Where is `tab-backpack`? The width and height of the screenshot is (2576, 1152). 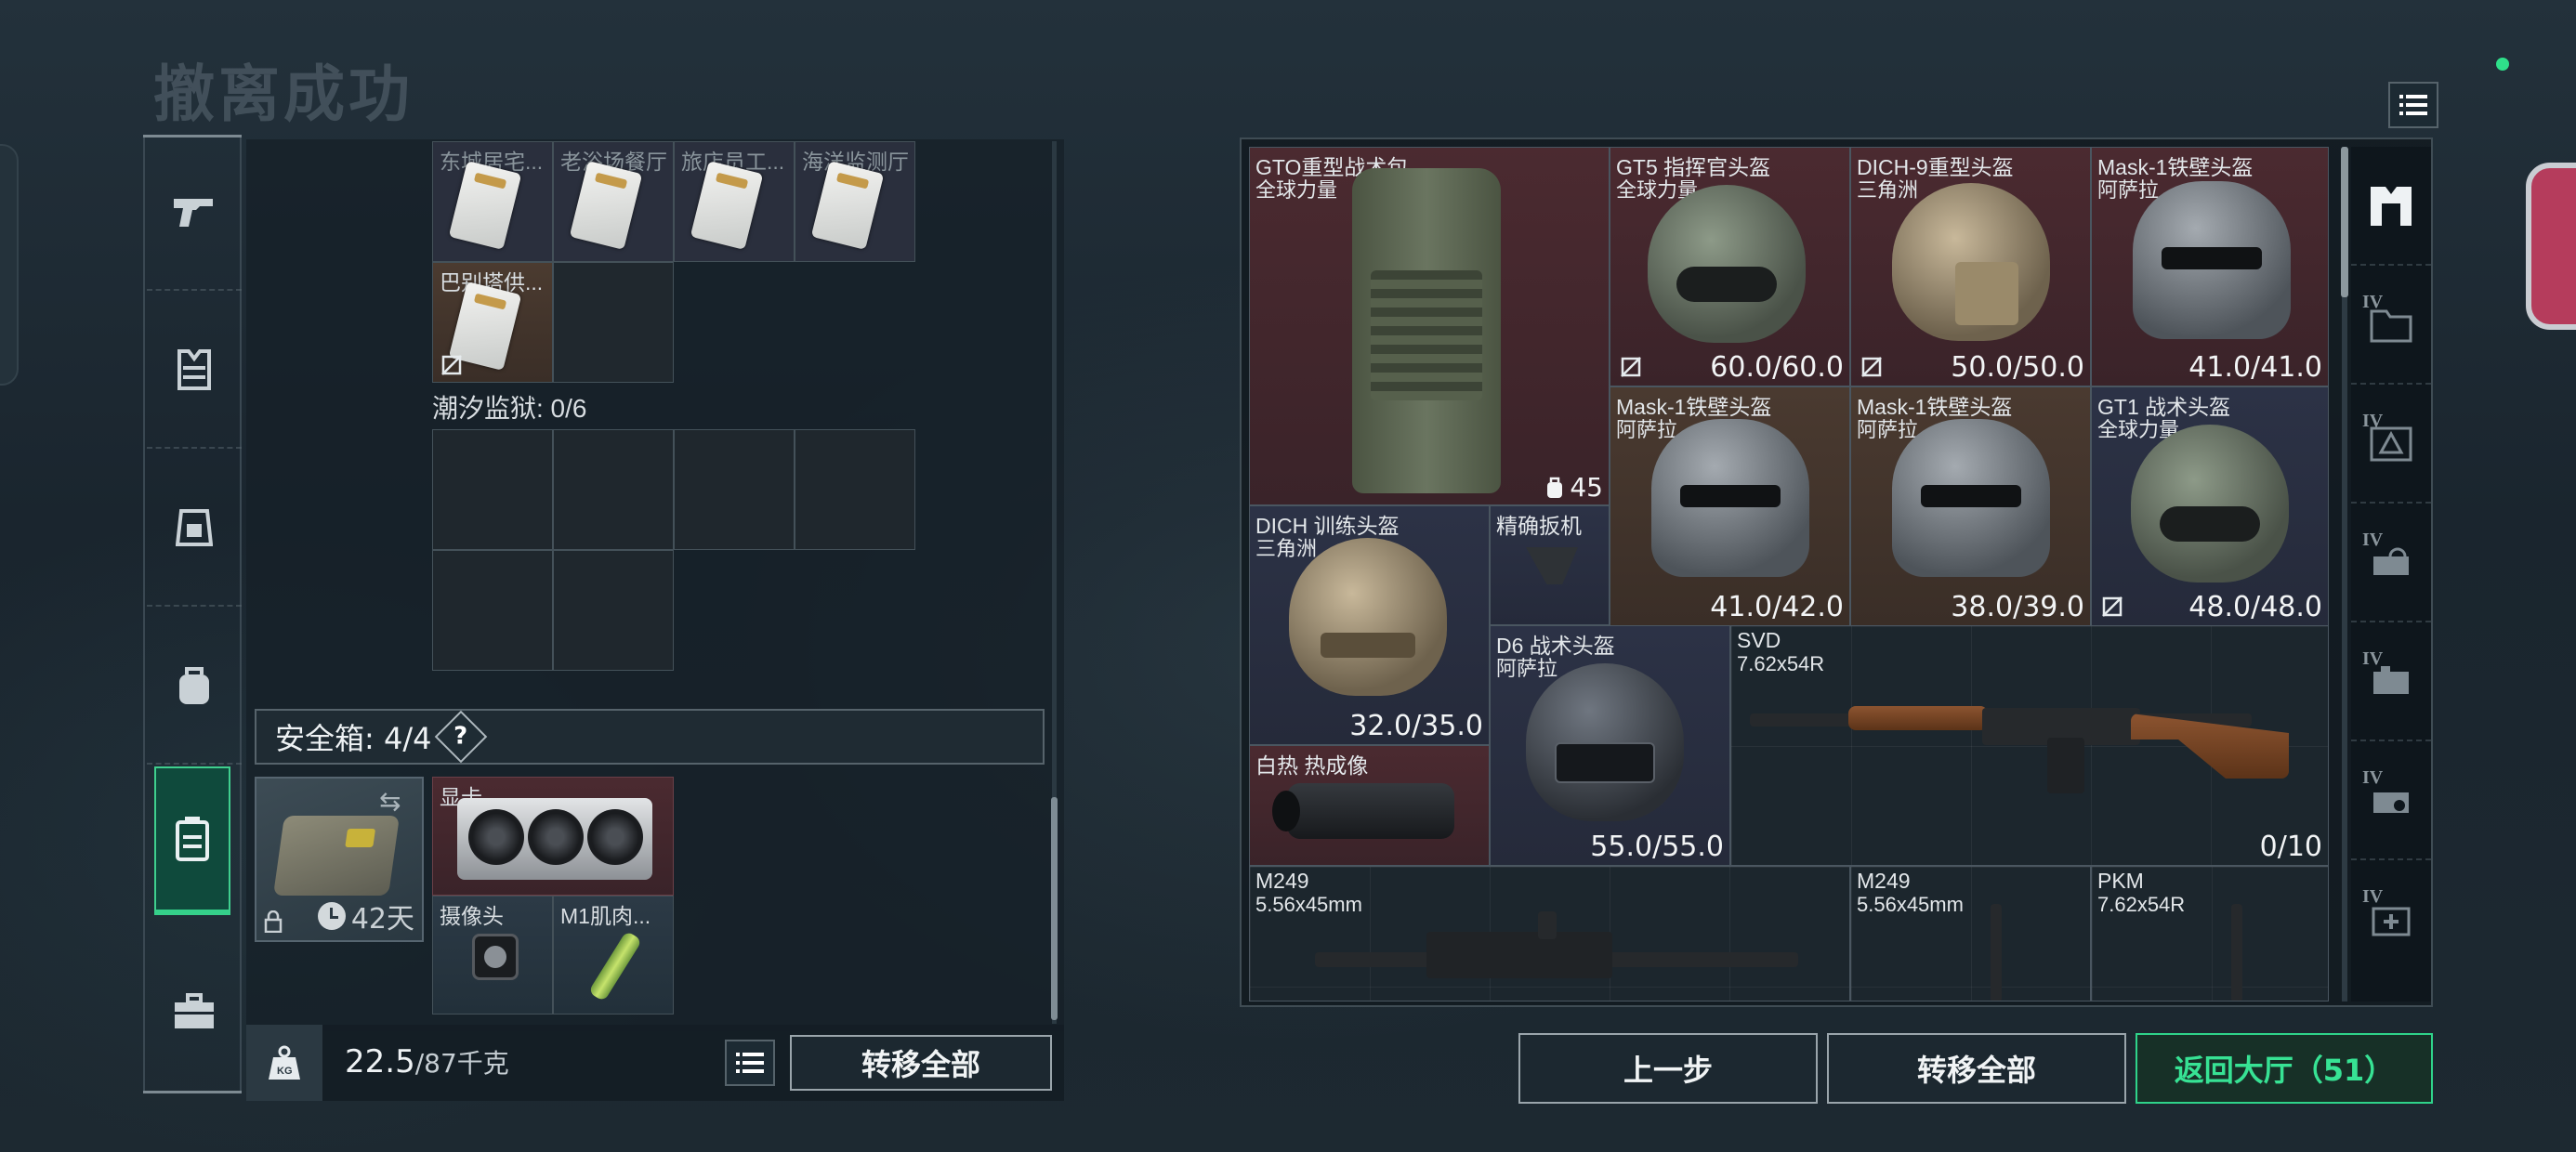
tab-backpack is located at coordinates (194, 687).